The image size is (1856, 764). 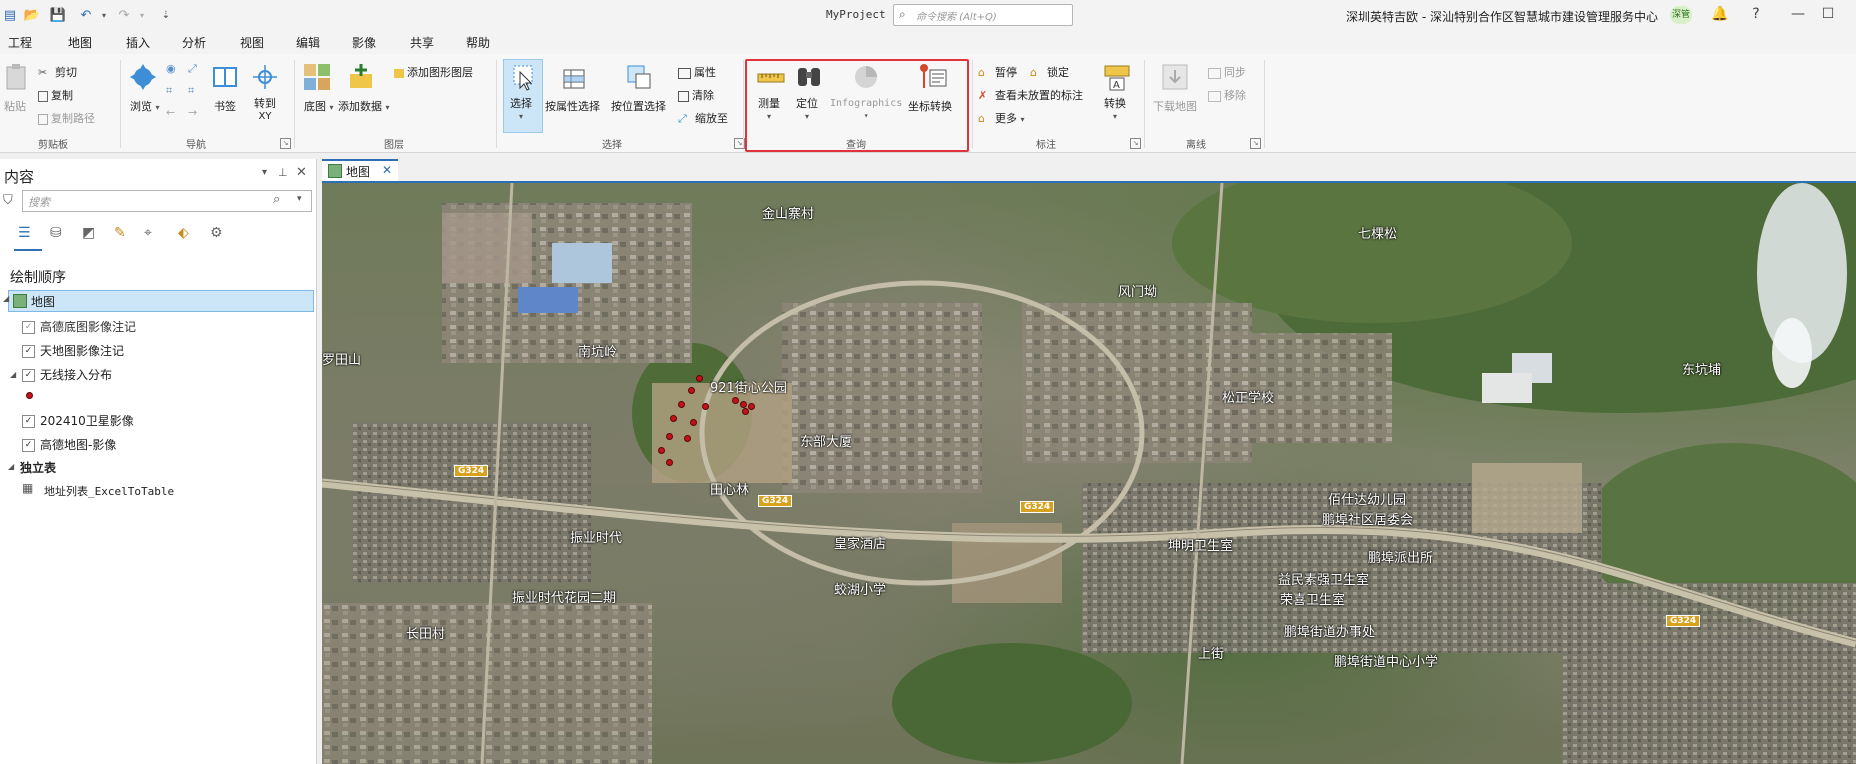 I want to click on help-button: ?, so click(x=1756, y=14).